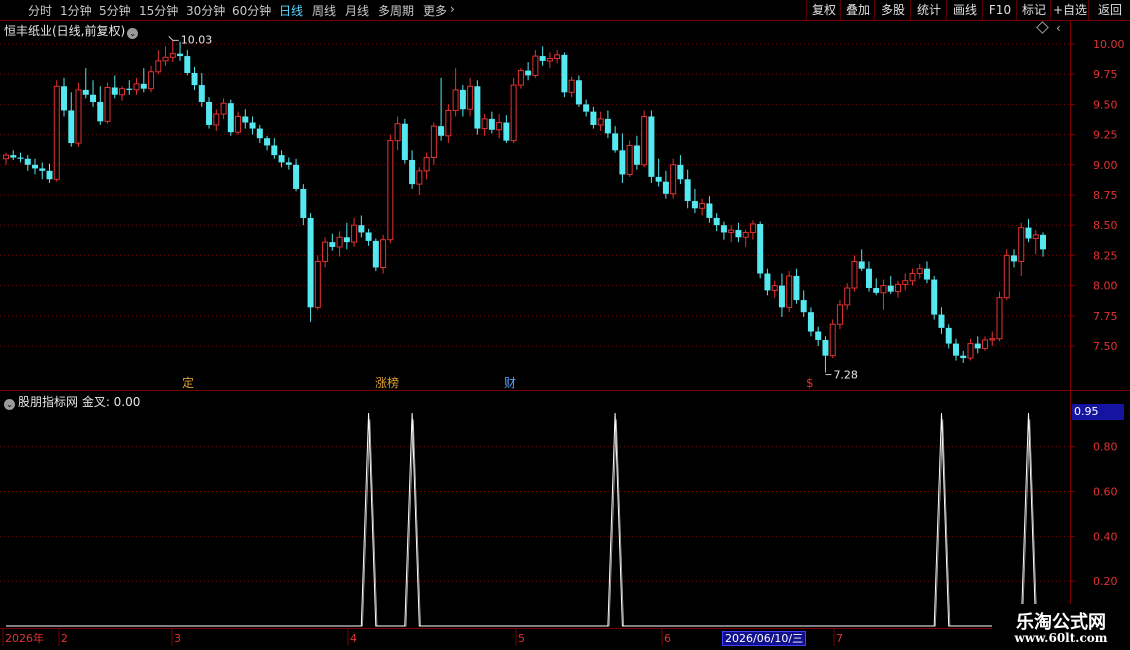  Describe the element at coordinates (1105, 536) in the screenshot. I see `indicator-tick-label: 0.40` at that location.